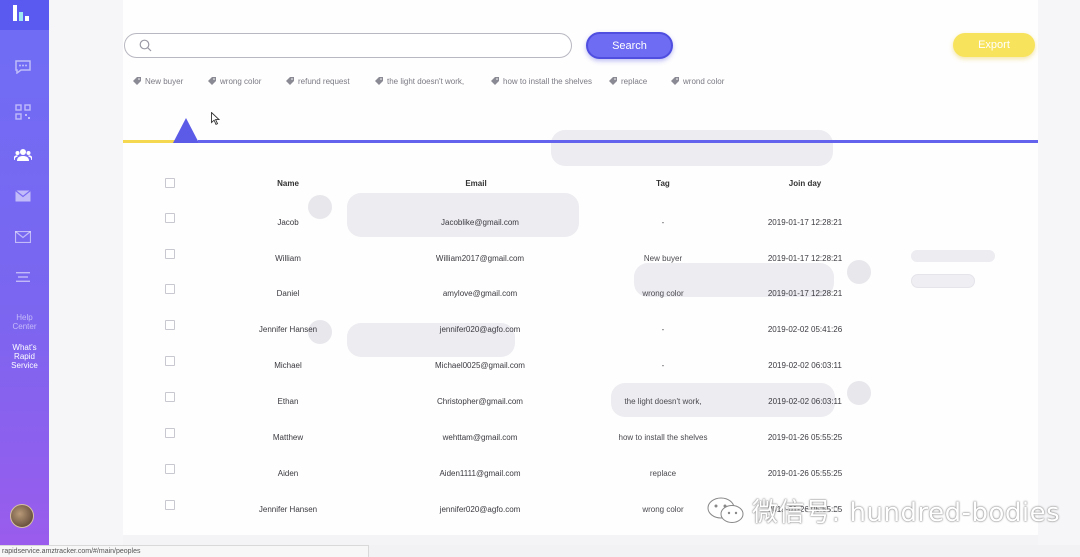  I want to click on cell-email: wehttam@gmail.com, so click(480, 437).